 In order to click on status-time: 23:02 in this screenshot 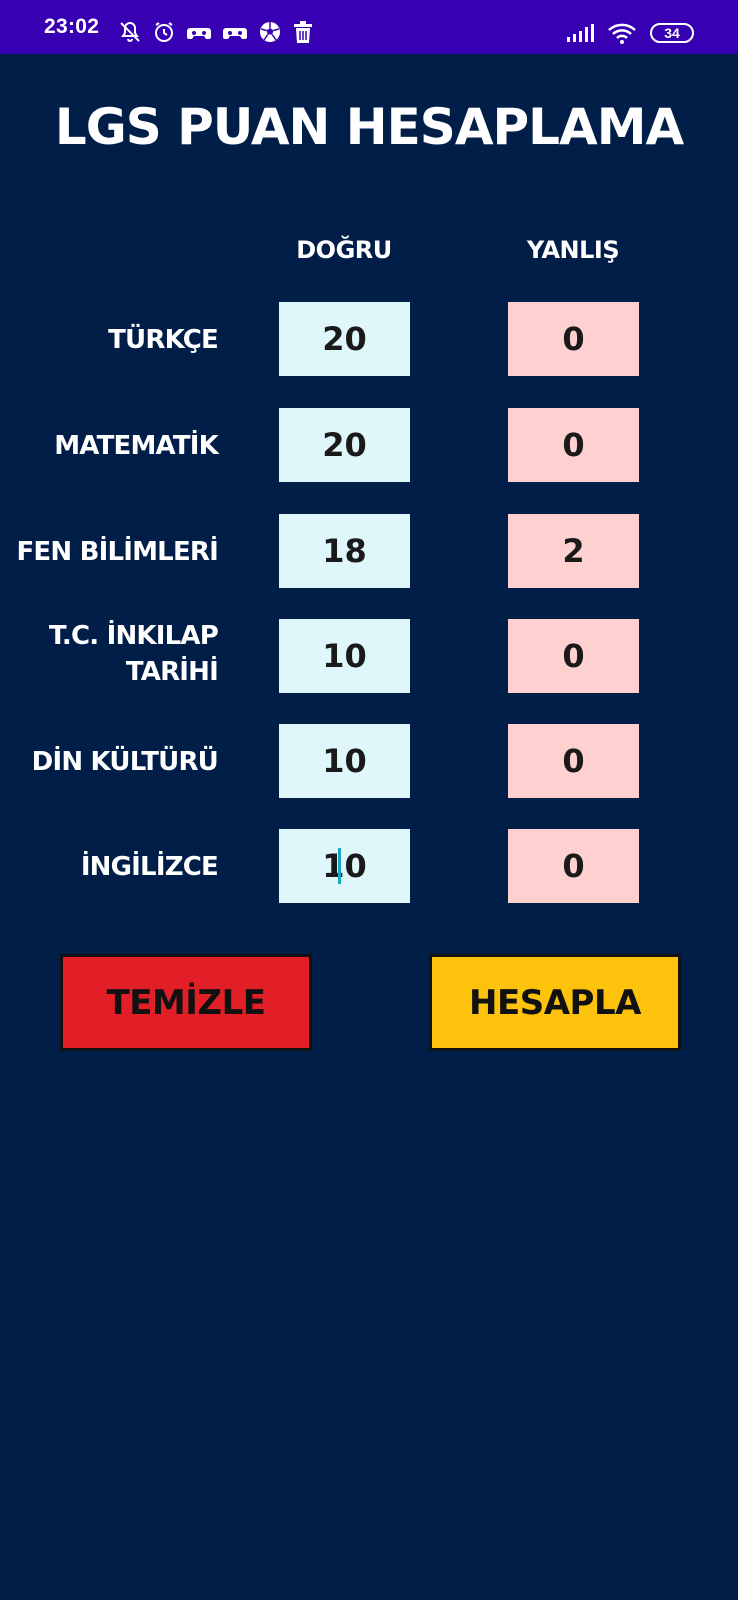, I will do `click(72, 26)`.